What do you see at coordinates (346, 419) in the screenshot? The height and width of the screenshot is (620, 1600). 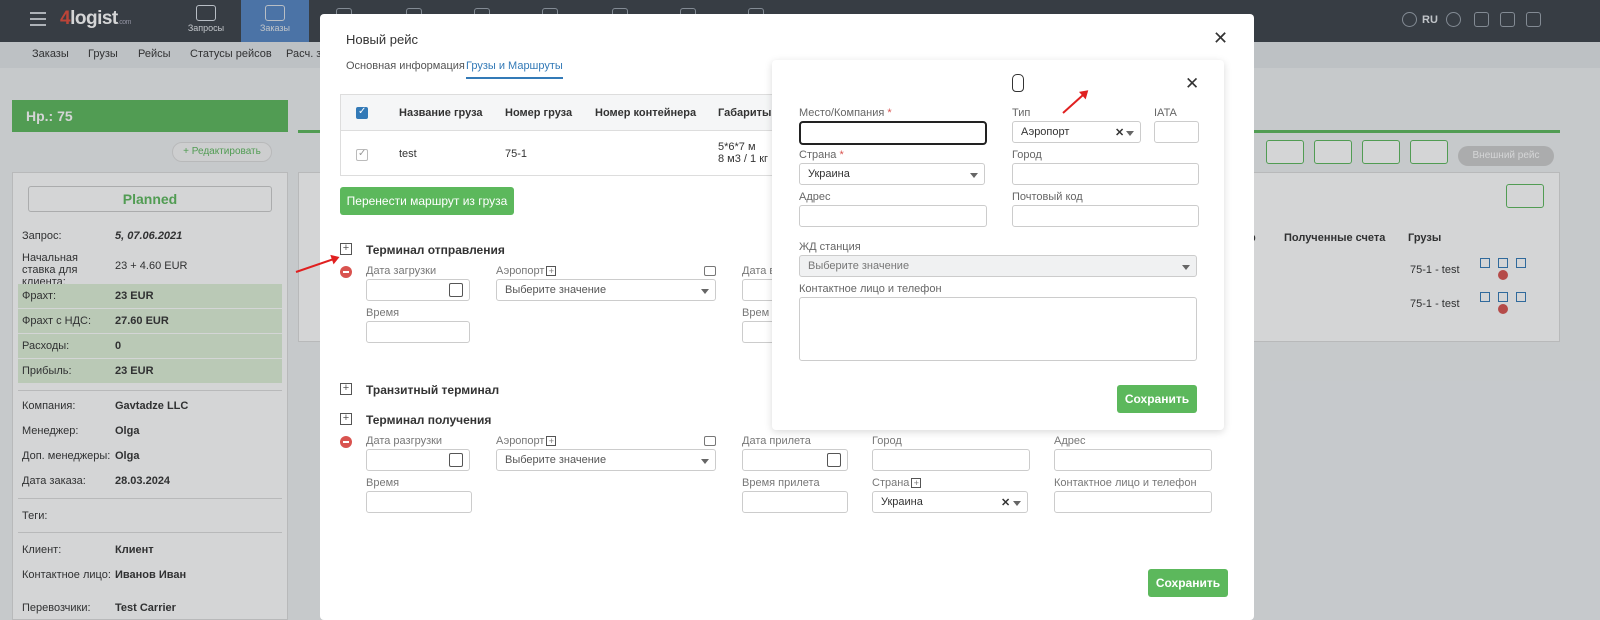 I see `expand-arrival-icon: +` at bounding box center [346, 419].